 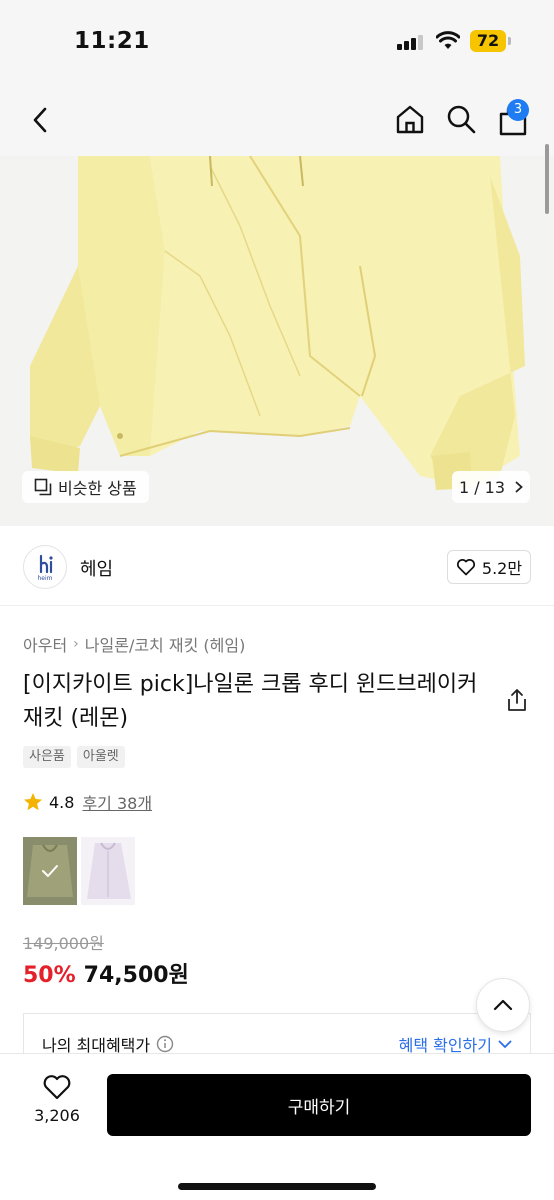 I want to click on brand-like-button: 5.2만, so click(x=489, y=567).